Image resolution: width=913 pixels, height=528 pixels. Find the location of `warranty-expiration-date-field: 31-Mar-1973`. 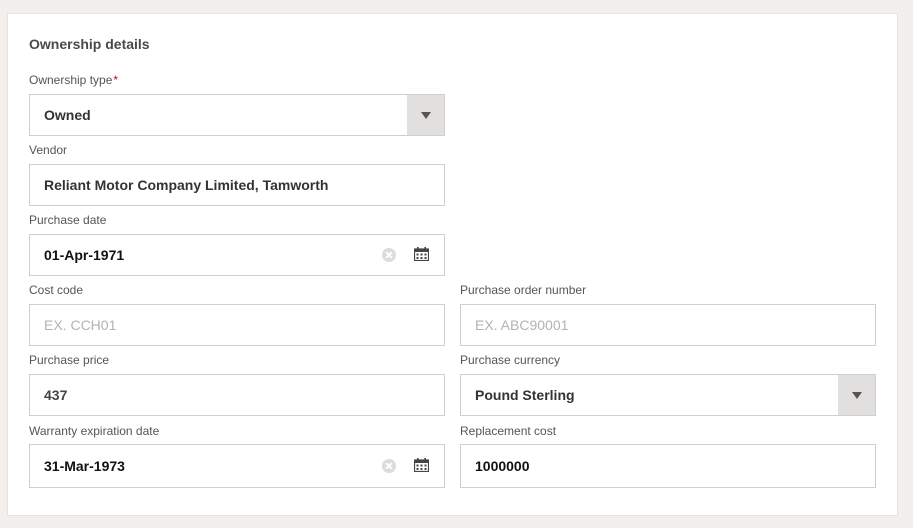

warranty-expiration-date-field: 31-Mar-1973 is located at coordinates (237, 466).